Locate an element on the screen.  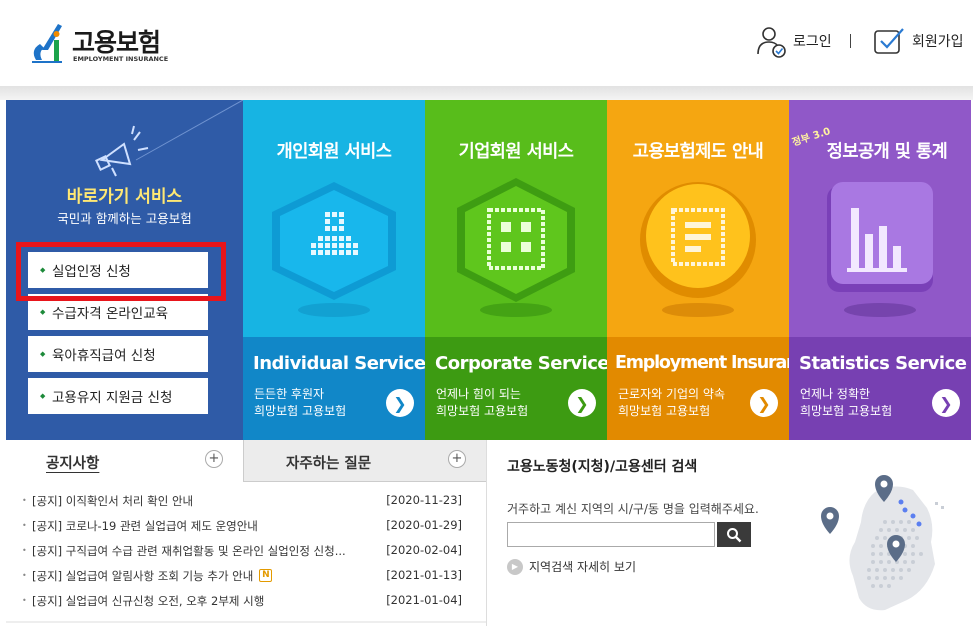
notice-title: [공지] 실업급여 알림사항 조회 기능 추가 안내 is located at coordinates (143, 575).